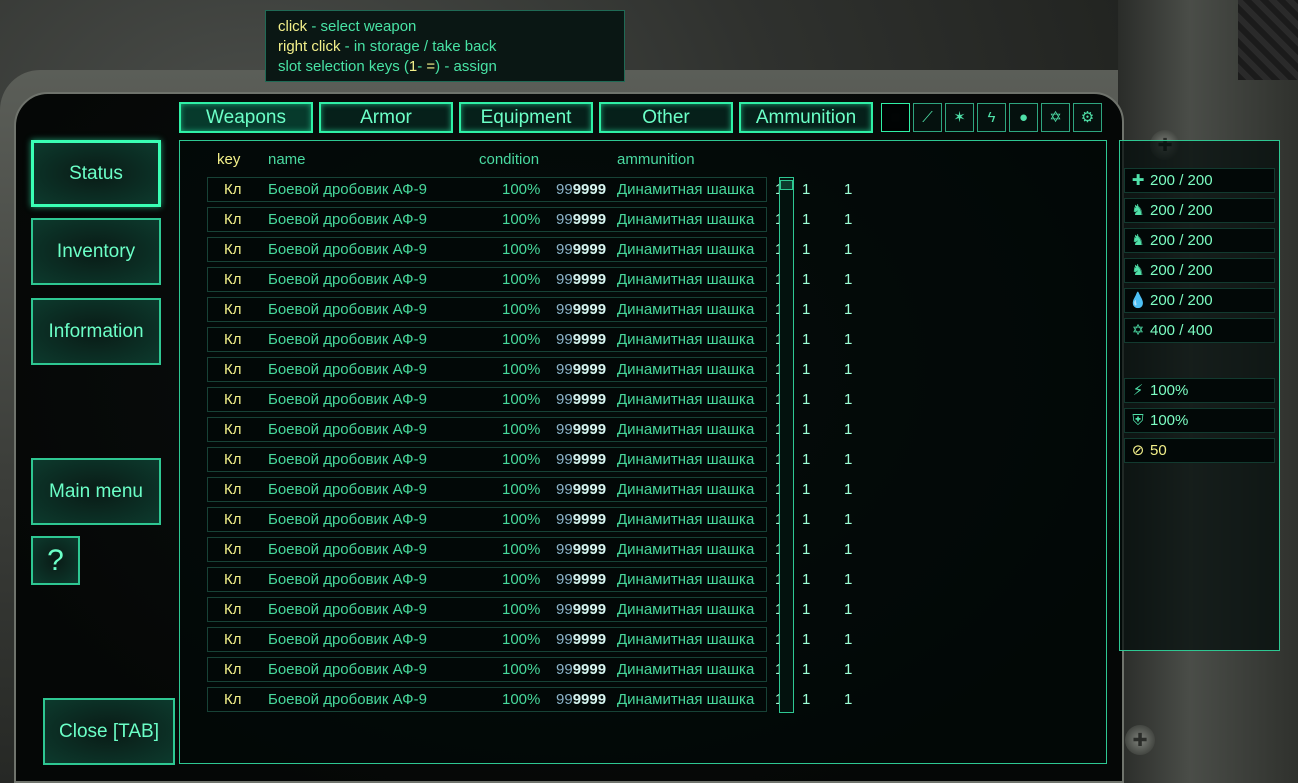 This screenshot has height=783, width=1298. Describe the element at coordinates (806, 117) in the screenshot. I see `tab-ammunition: Ammunition` at that location.